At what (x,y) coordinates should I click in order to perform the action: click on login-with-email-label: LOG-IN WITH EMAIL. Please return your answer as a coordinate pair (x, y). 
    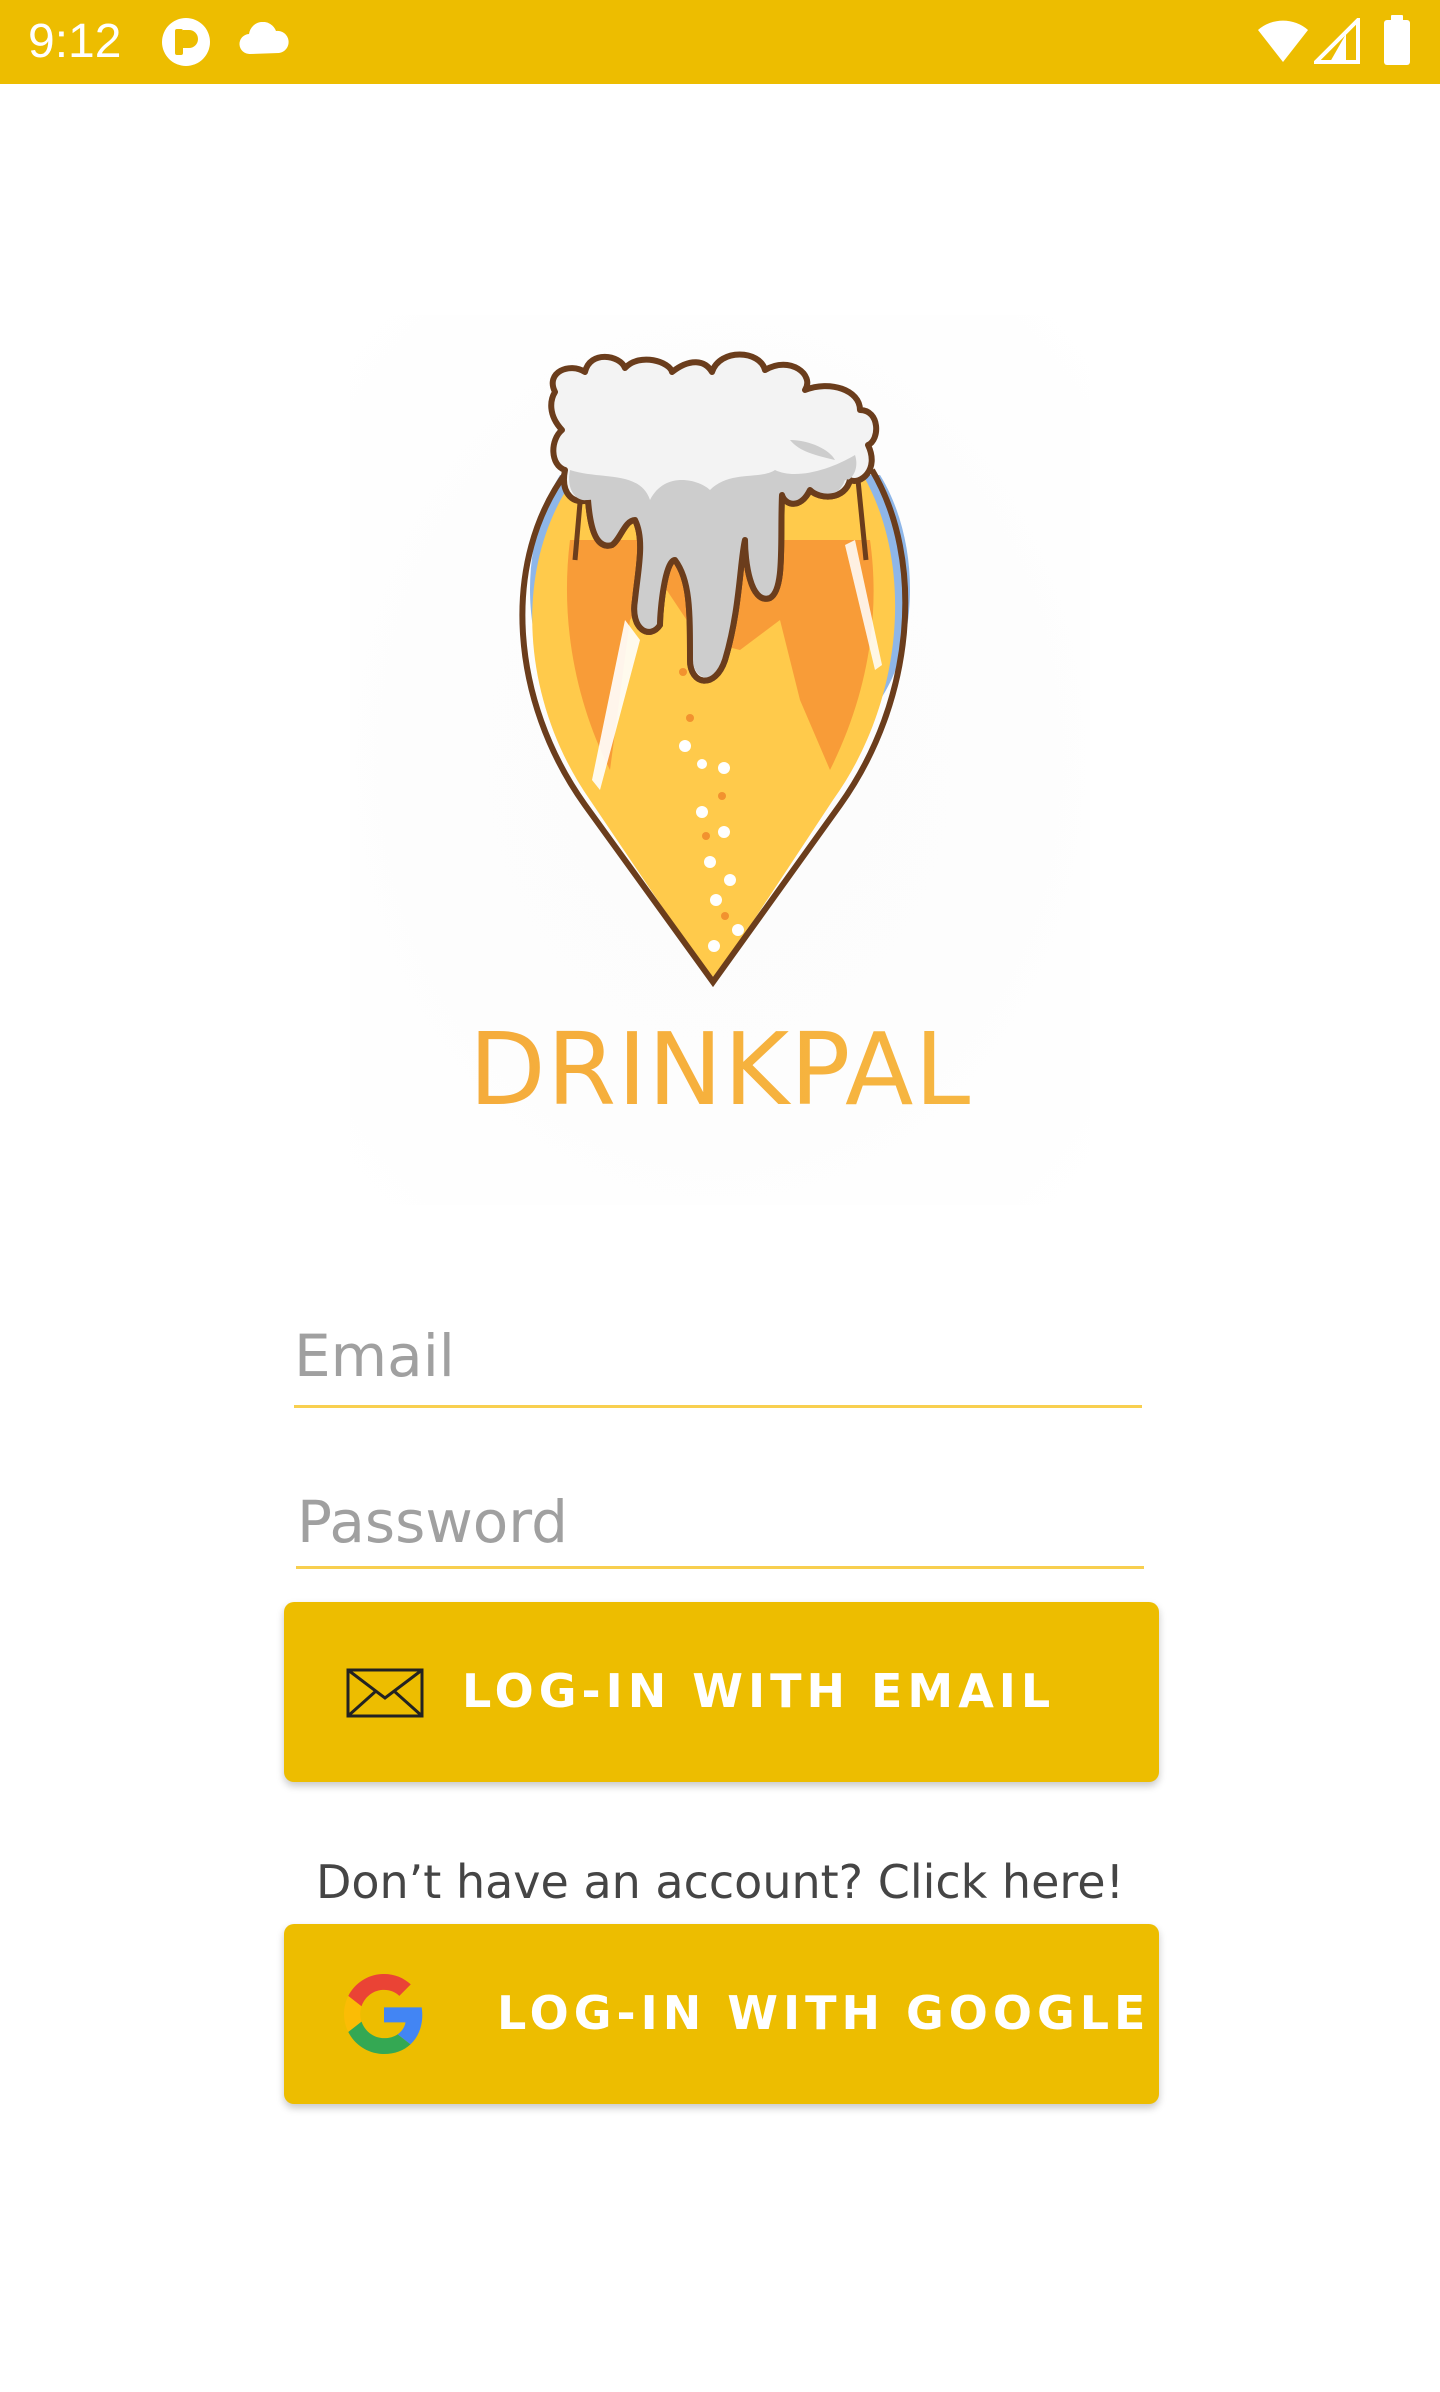
    Looking at the image, I should click on (759, 1691).